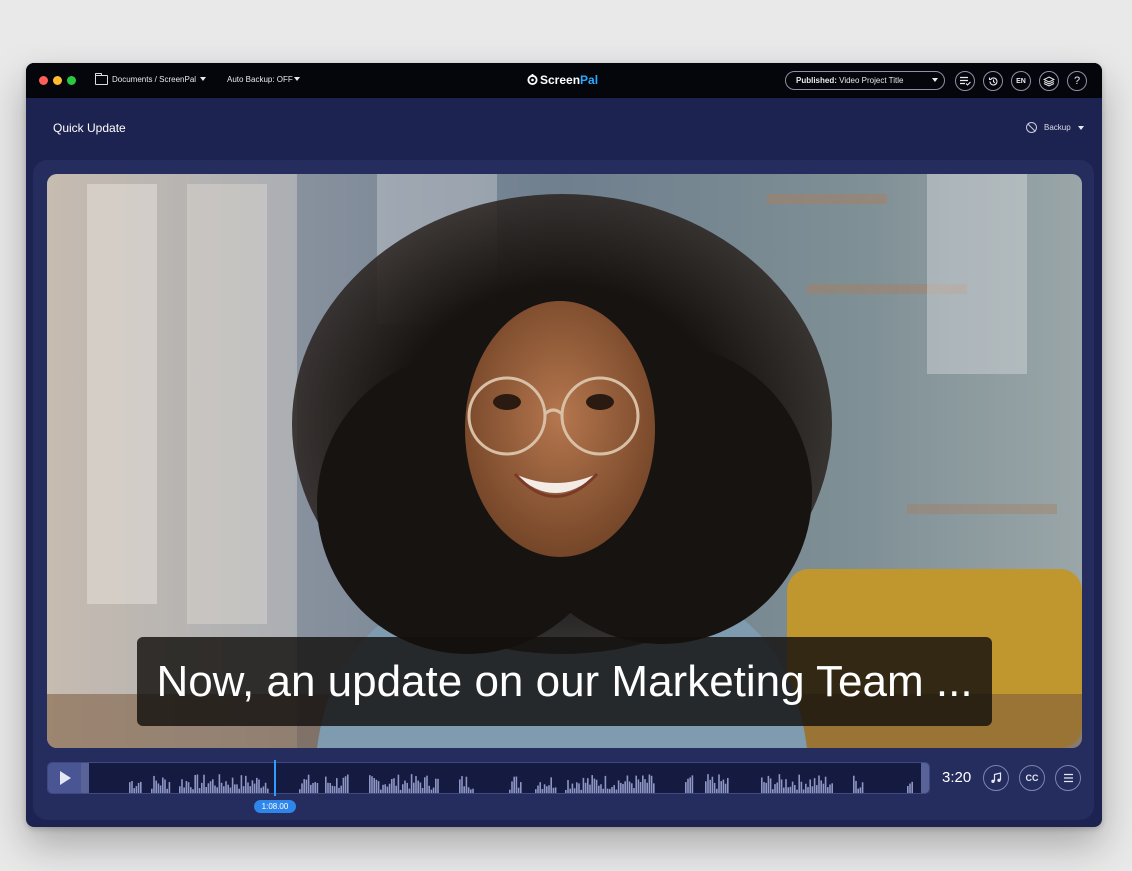 The image size is (1132, 871). I want to click on help-icon: ?, so click(1077, 81).